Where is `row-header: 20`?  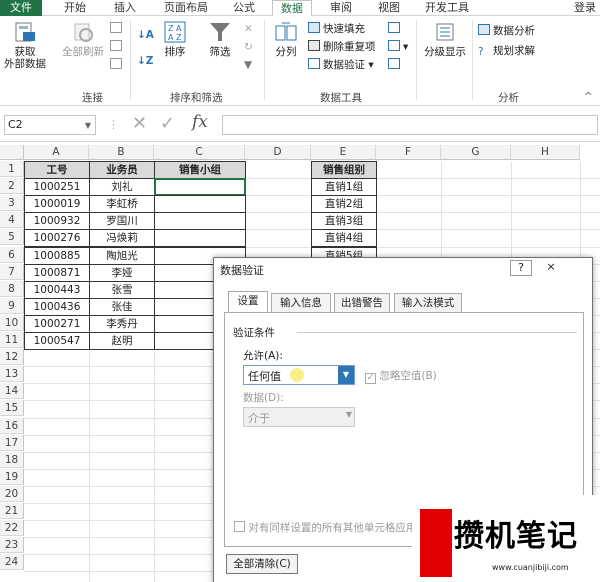
row-header: 20 is located at coordinates (12, 493).